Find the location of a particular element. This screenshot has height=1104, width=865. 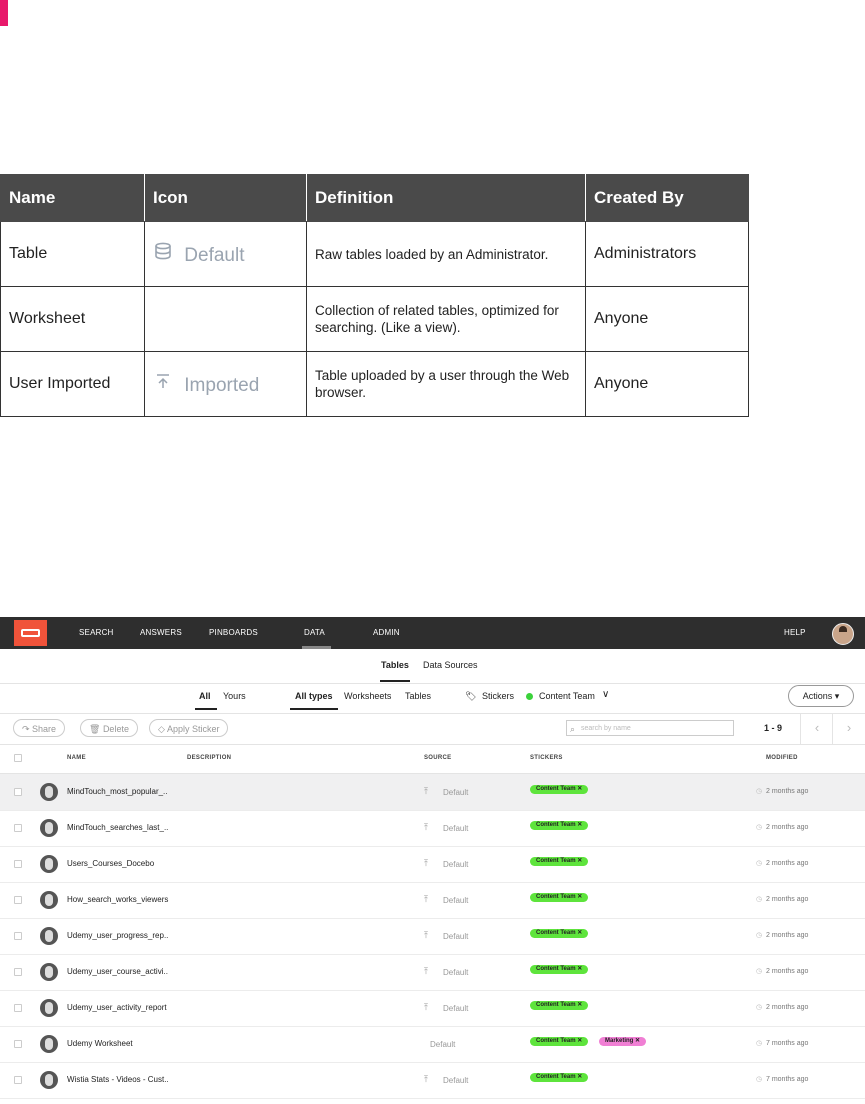

row-name: Users_Courses_Docebo is located at coordinates (110, 863).